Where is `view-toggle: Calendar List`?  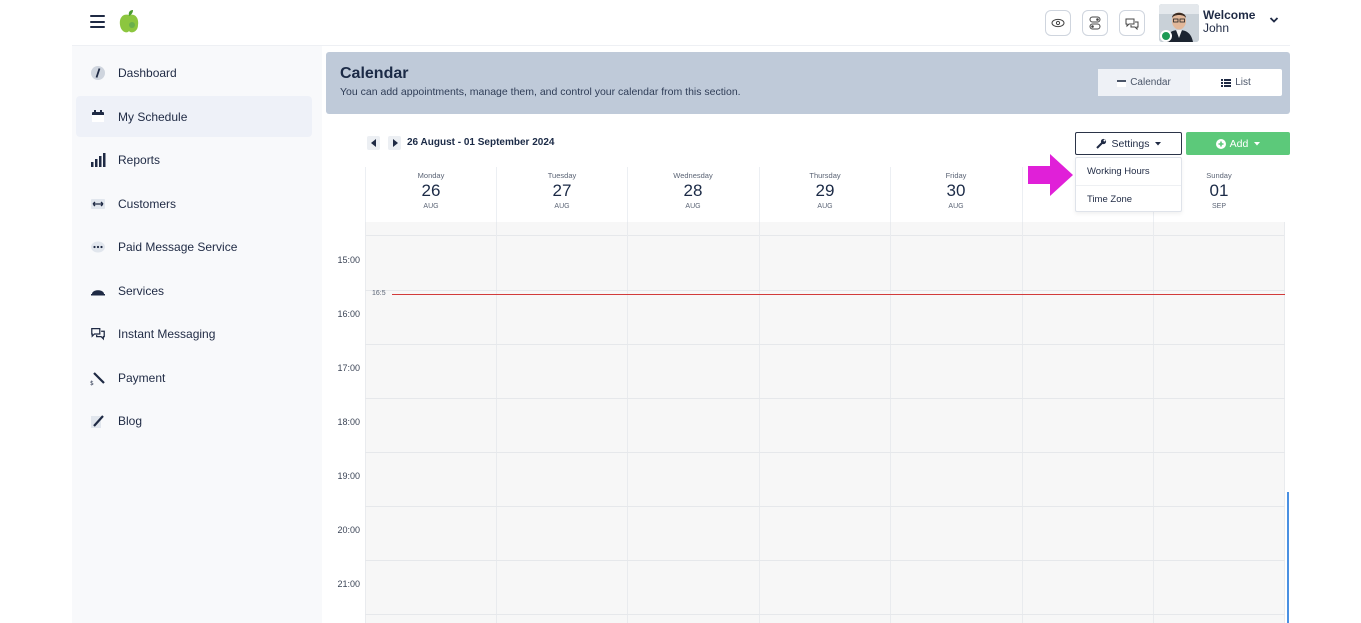 view-toggle: Calendar List is located at coordinates (1190, 82).